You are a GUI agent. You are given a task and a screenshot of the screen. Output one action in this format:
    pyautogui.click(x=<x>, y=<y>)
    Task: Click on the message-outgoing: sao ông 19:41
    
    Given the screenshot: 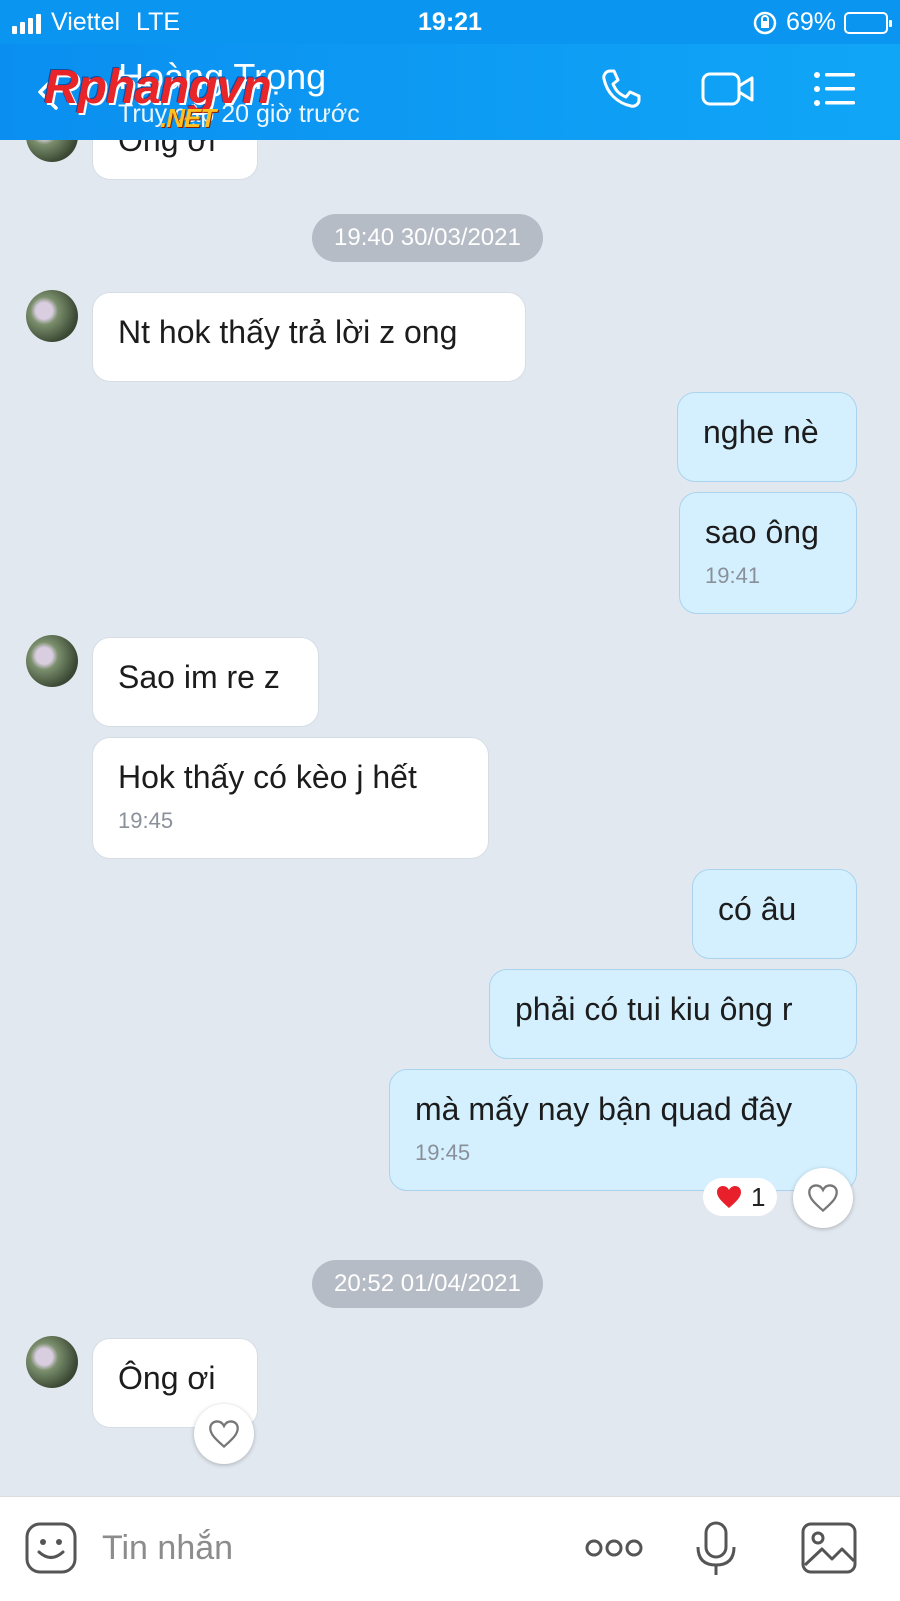 What is the action you would take?
    pyautogui.click(x=768, y=553)
    